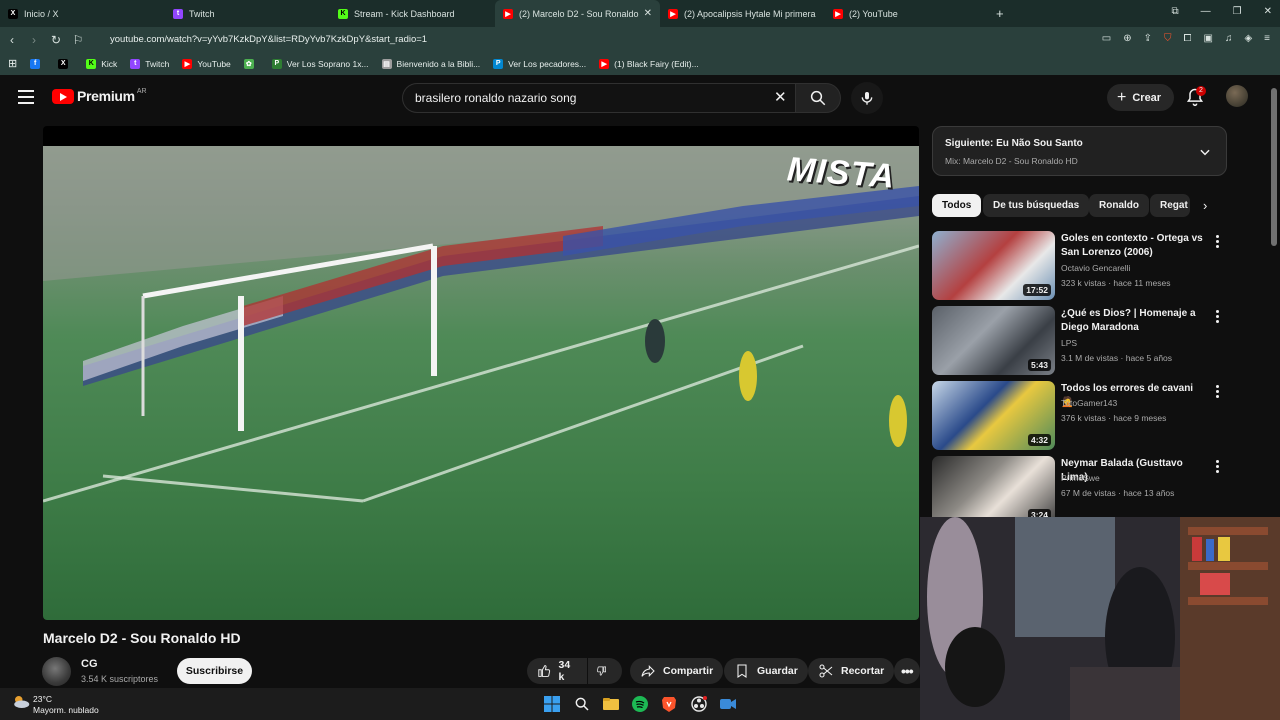 The image size is (1280, 720). Describe the element at coordinates (34, 40) in the screenshot. I see `forward-icon: ›` at that location.